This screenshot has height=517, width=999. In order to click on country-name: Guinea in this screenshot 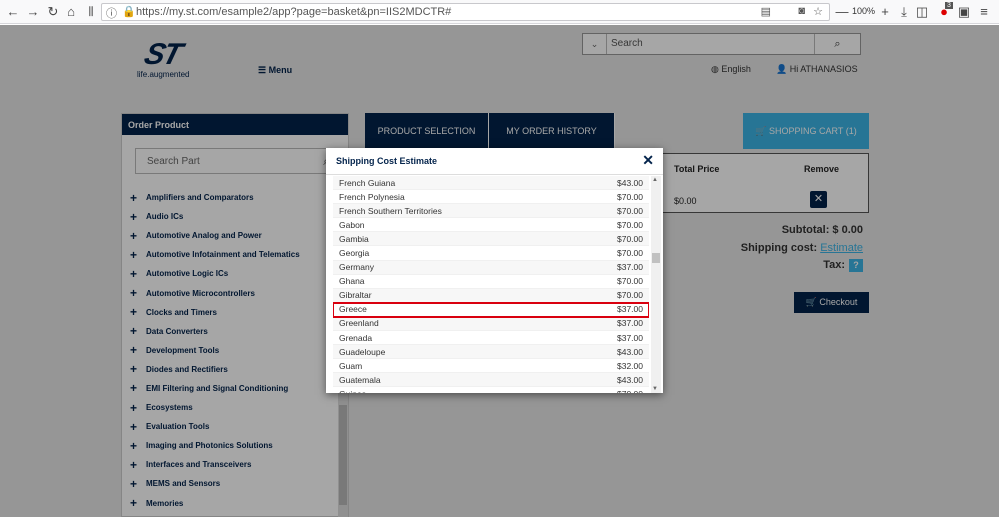, I will do `click(352, 391)`.